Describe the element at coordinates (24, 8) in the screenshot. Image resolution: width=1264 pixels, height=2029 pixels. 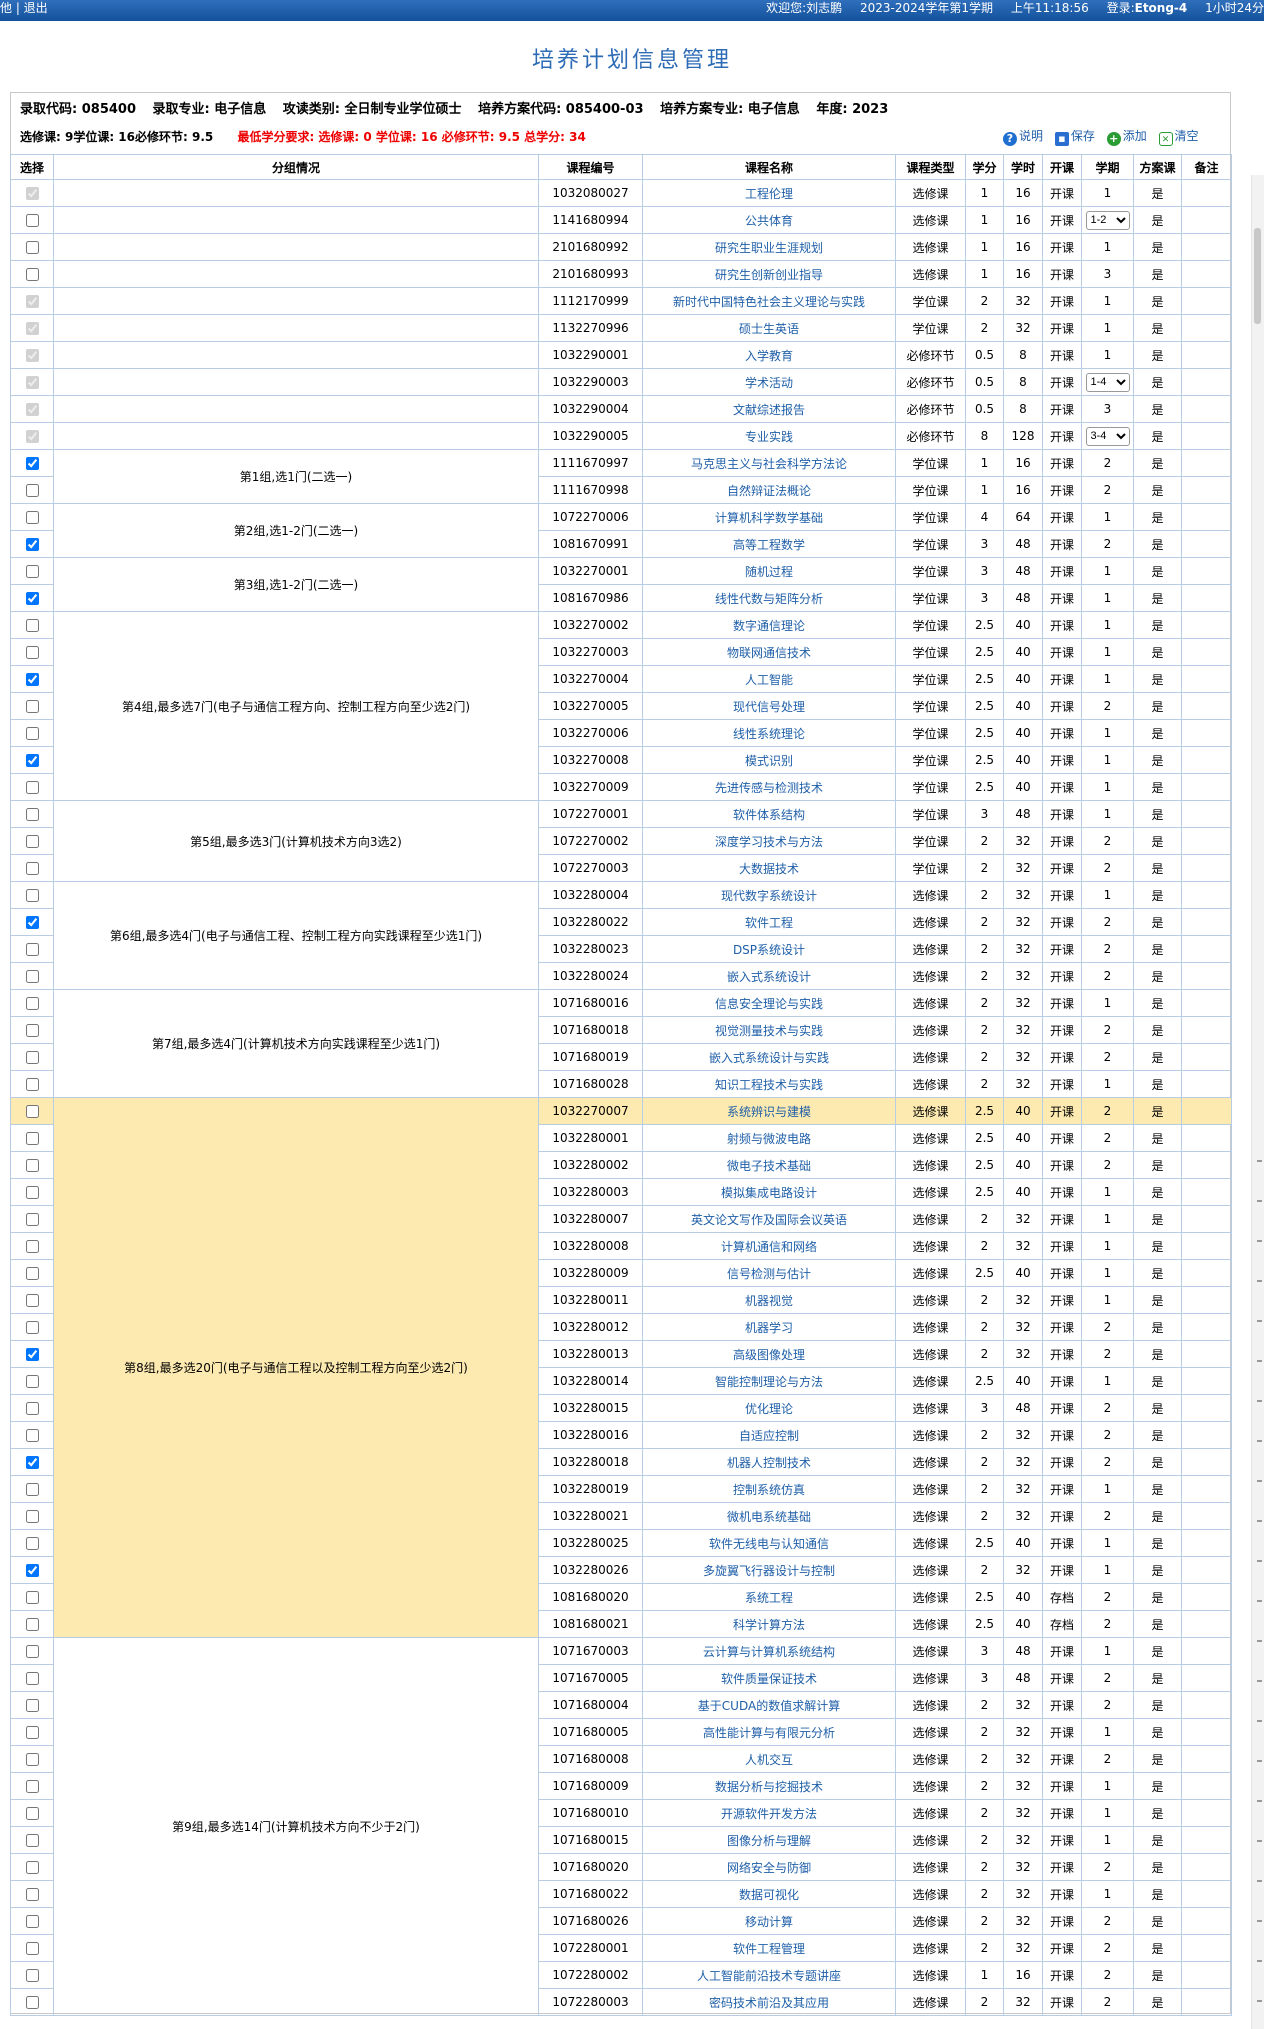
I see `logout-link: 他 | 退出` at that location.